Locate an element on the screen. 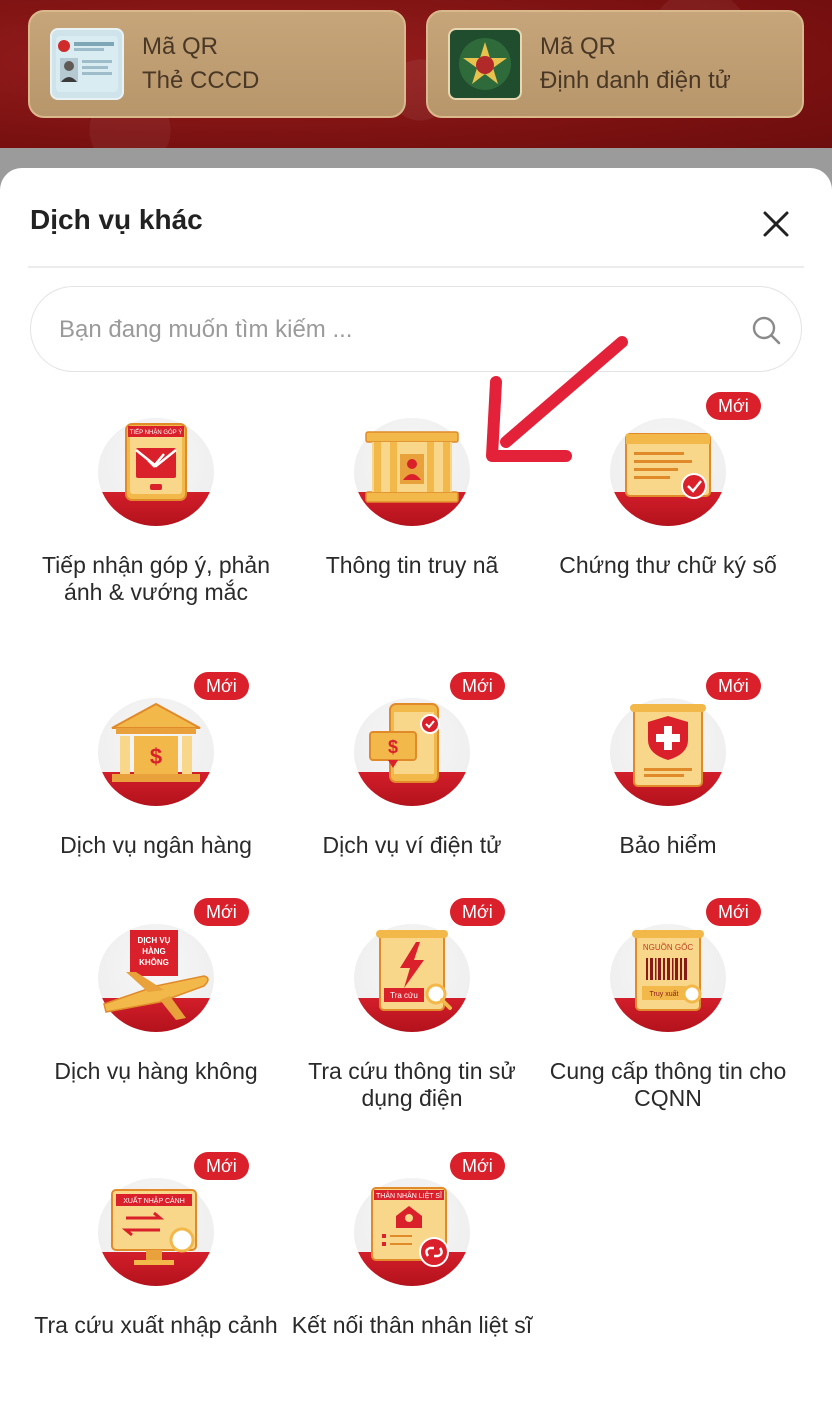 The image size is (832, 1424). vneid-emblem-icon is located at coordinates (485, 64).